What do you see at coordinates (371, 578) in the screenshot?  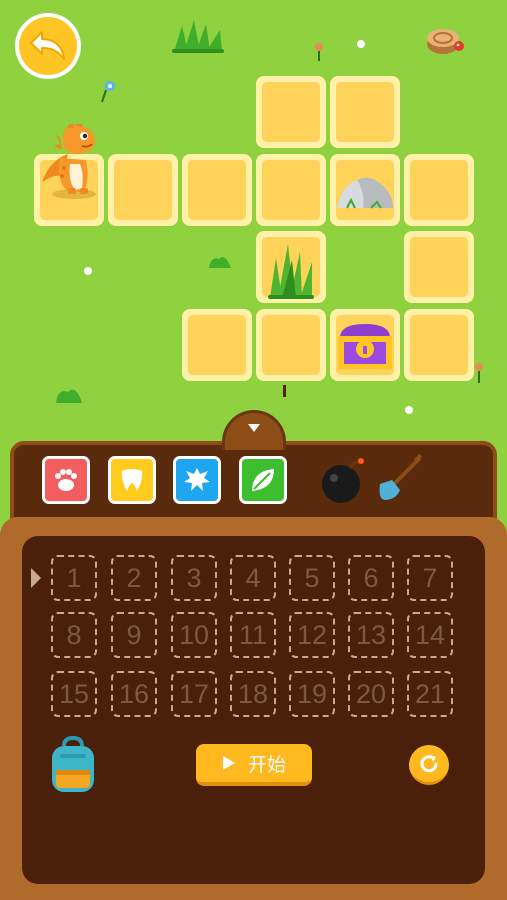 I see `program-slot: 6` at bounding box center [371, 578].